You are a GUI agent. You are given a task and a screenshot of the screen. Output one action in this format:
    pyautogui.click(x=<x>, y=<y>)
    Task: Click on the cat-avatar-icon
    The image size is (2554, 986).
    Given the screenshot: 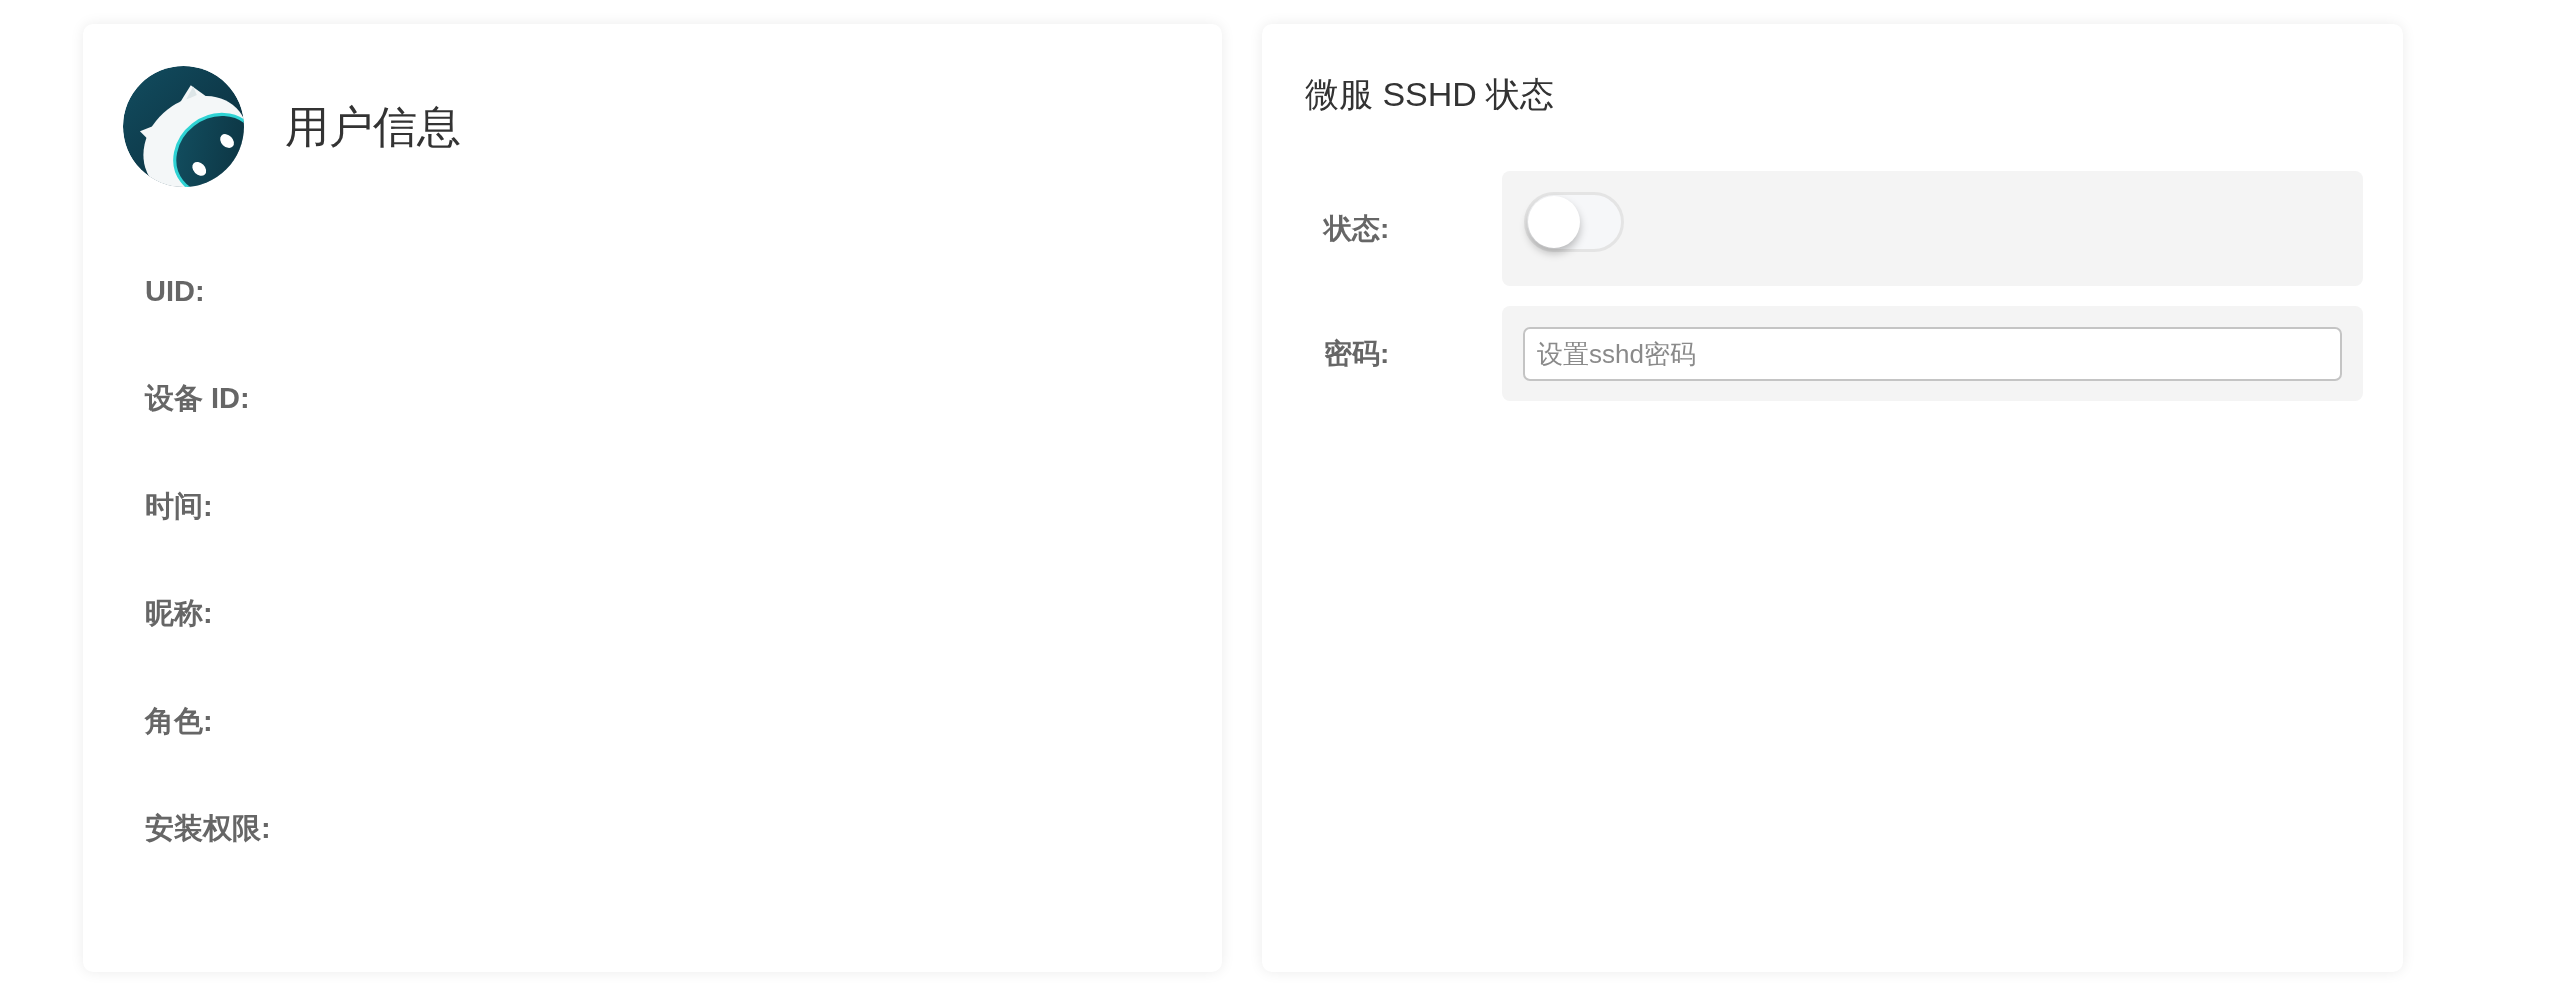 What is the action you would take?
    pyautogui.click(x=183, y=126)
    